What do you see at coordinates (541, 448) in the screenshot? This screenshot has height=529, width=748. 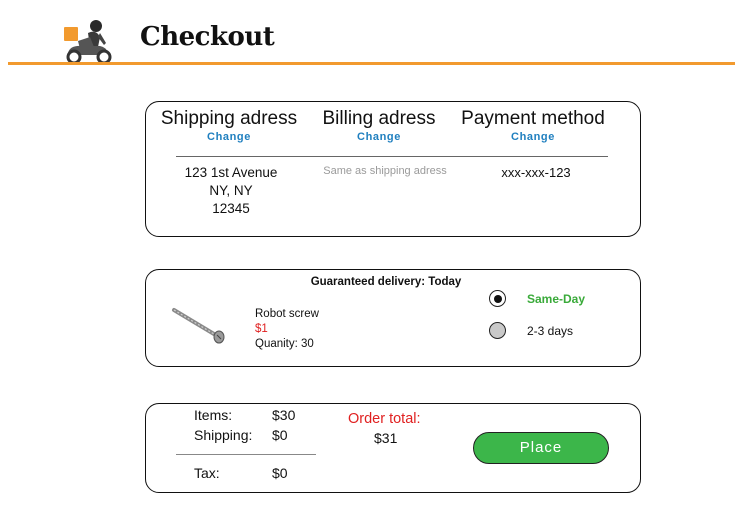 I see `place-order-button: Place` at bounding box center [541, 448].